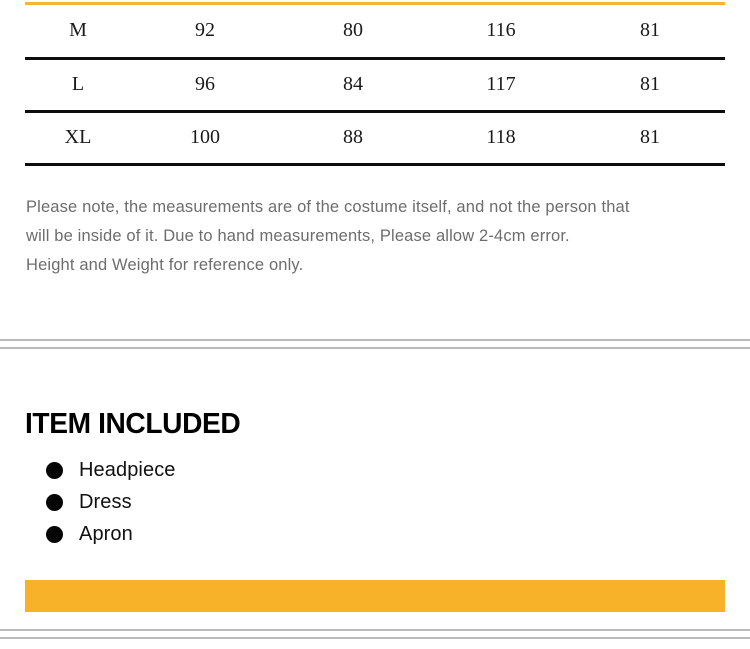 Image resolution: width=750 pixels, height=649 pixels. I want to click on section-divider-top, so click(375, 344).